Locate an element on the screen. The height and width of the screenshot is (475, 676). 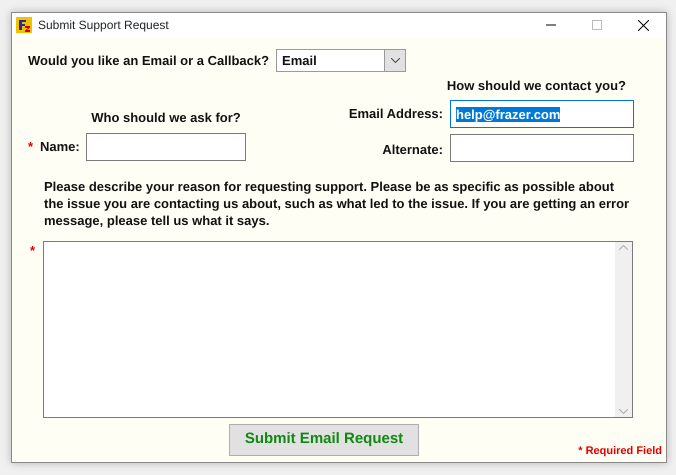
scroll-down-icon is located at coordinates (623, 411).